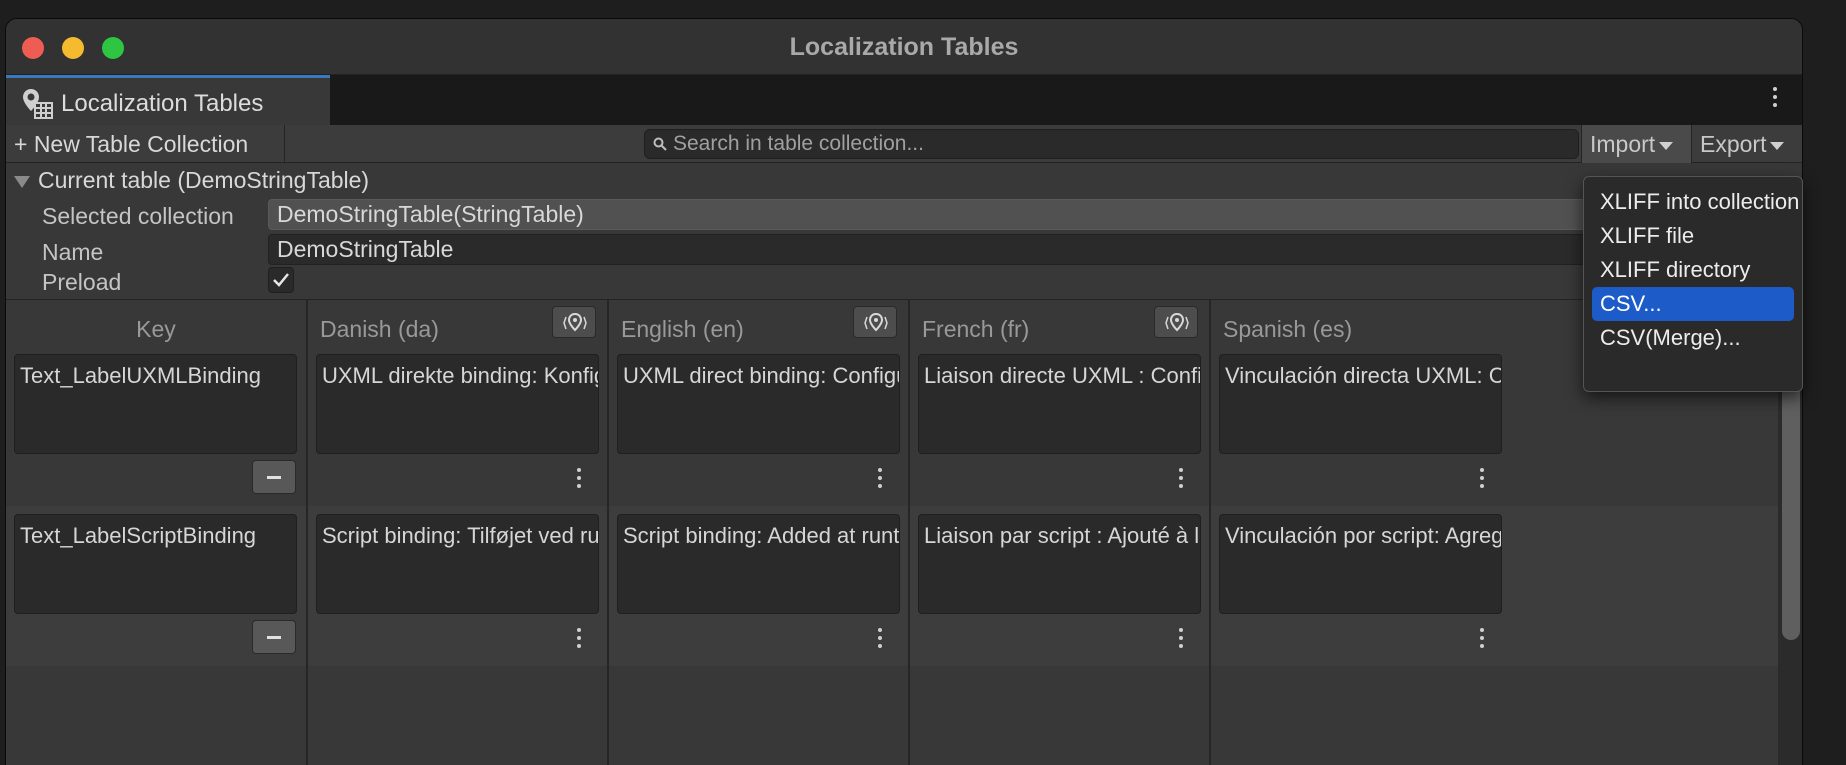  What do you see at coordinates (155, 564) in the screenshot?
I see `key-cell: Text_LabelScriptBinding` at bounding box center [155, 564].